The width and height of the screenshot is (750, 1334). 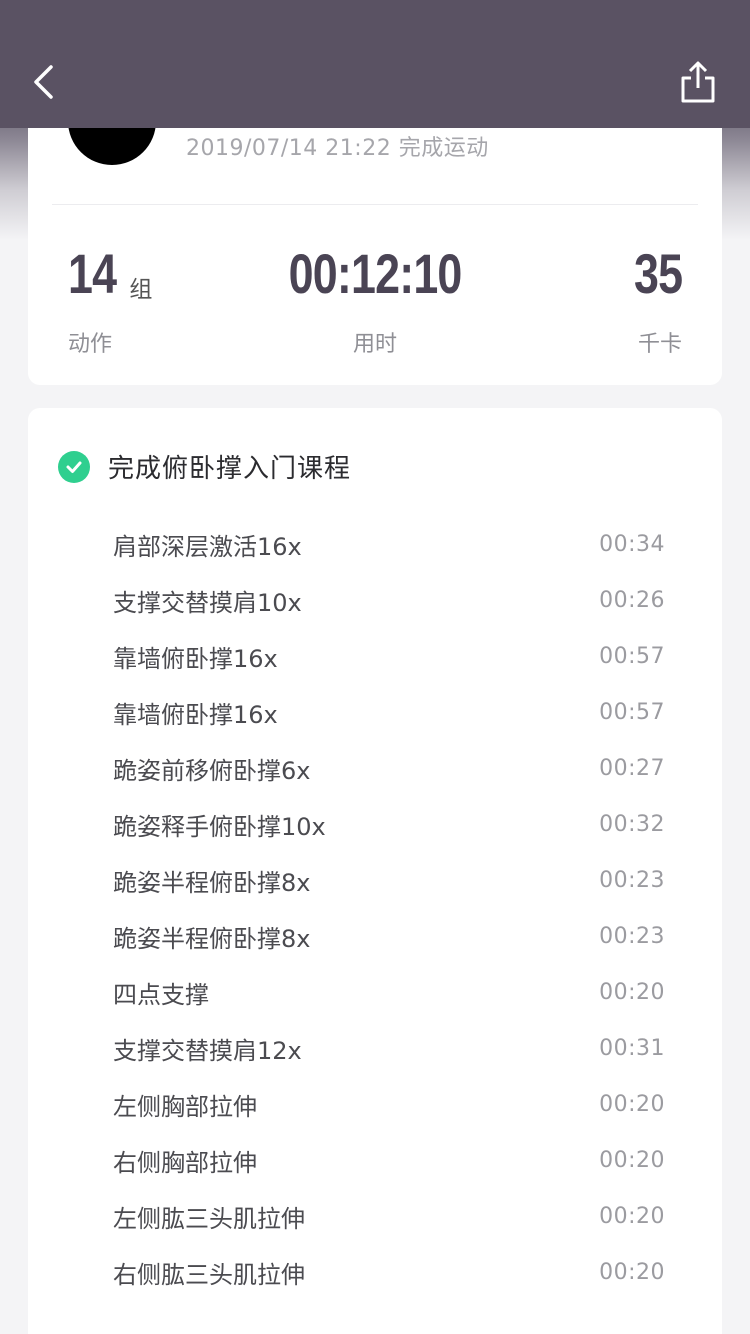 What do you see at coordinates (632, 824) in the screenshot?
I see `exercise-time: 00:32` at bounding box center [632, 824].